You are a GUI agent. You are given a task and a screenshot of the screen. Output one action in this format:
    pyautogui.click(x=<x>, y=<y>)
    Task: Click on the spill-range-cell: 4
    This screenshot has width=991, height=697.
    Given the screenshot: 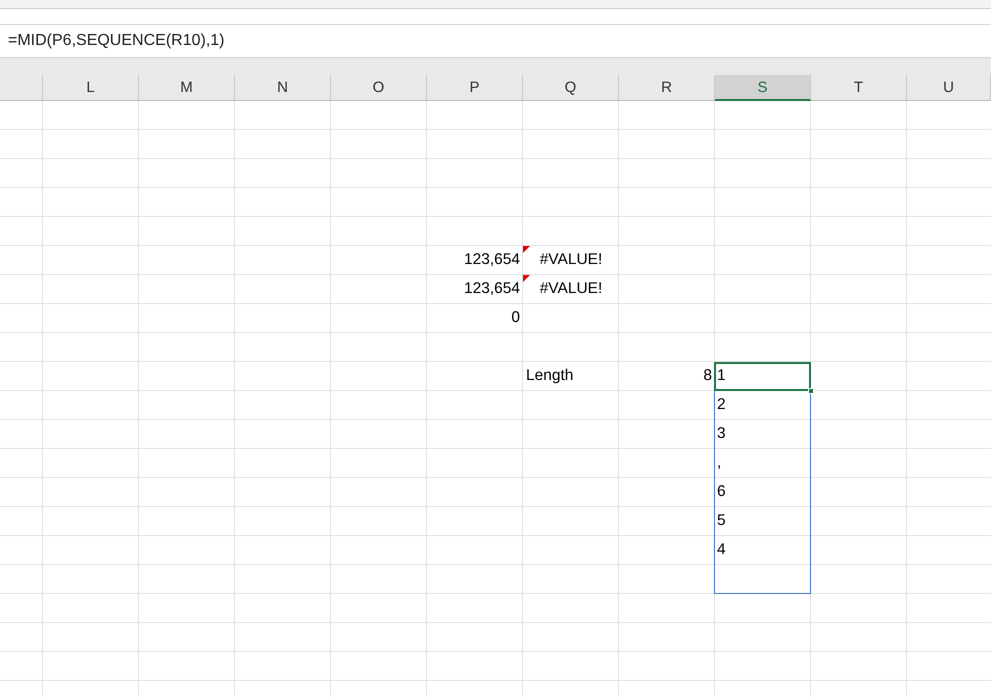 What is the action you would take?
    pyautogui.click(x=762, y=550)
    